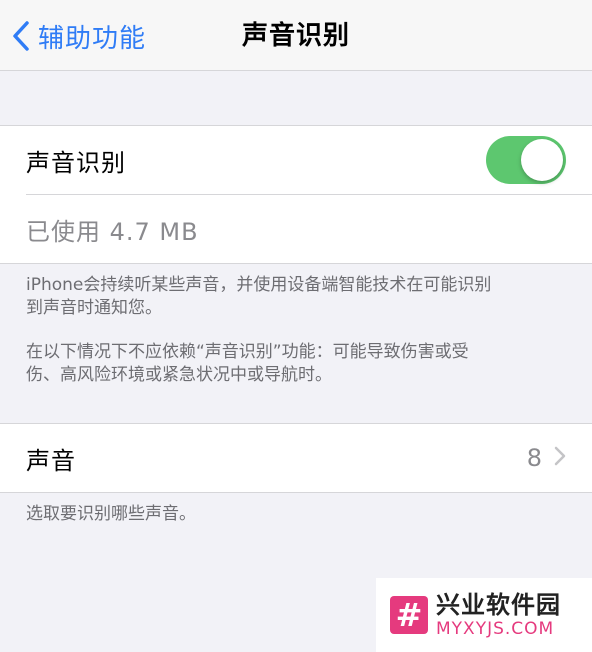 This screenshot has width=592, height=652. What do you see at coordinates (247, 352) in the screenshot?
I see `description-line: 在以下情况下不应依赖“声音识别”功能：可能导致伤害或受` at bounding box center [247, 352].